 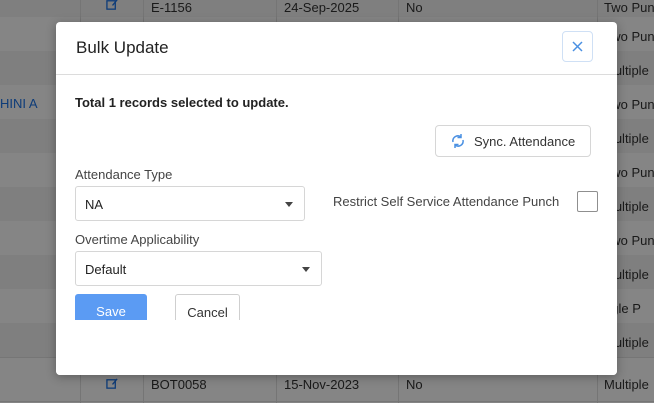 What do you see at coordinates (336, 347) in the screenshot?
I see `dialog-footer-area` at bounding box center [336, 347].